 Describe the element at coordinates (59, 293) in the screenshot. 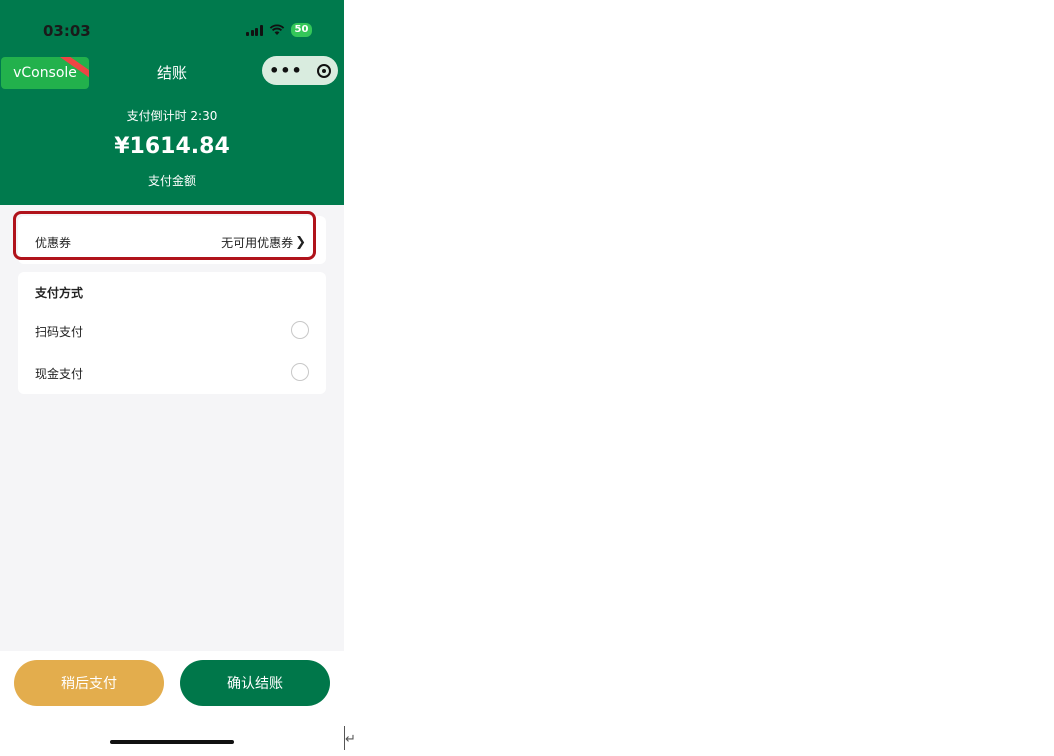

I see `payment-method-title: 支付方式` at that location.